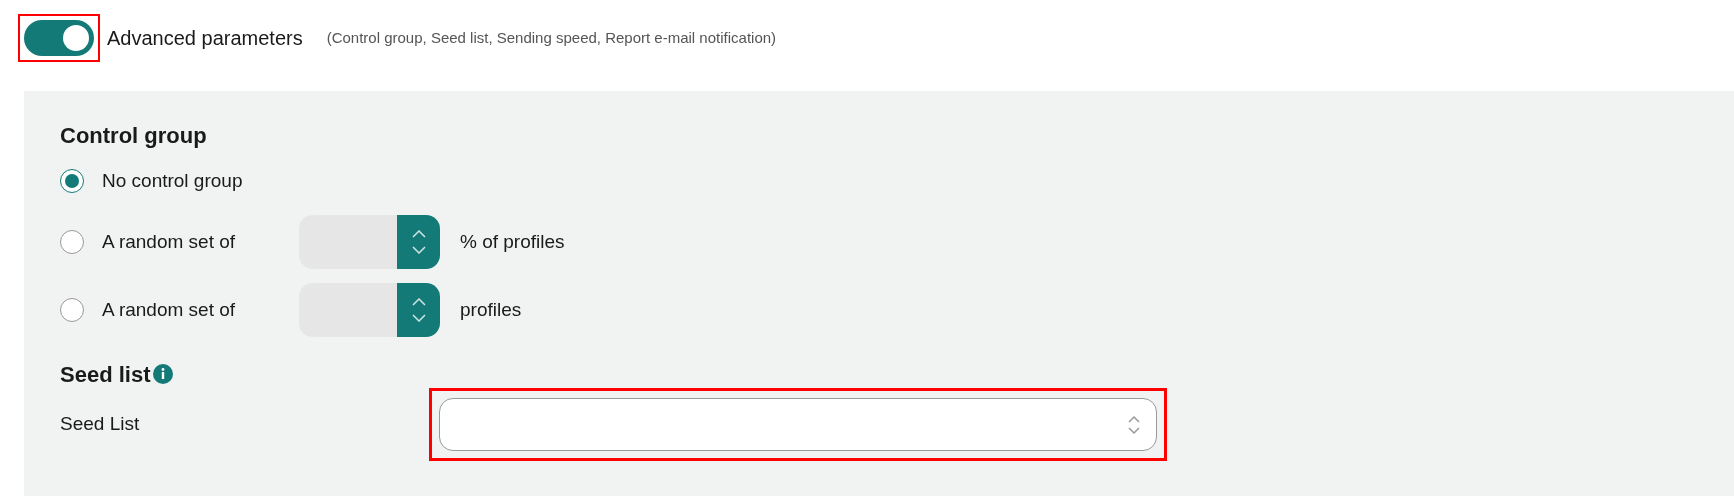 The image size is (1734, 496). What do you see at coordinates (105, 374) in the screenshot?
I see `section-heading: Seed list` at bounding box center [105, 374].